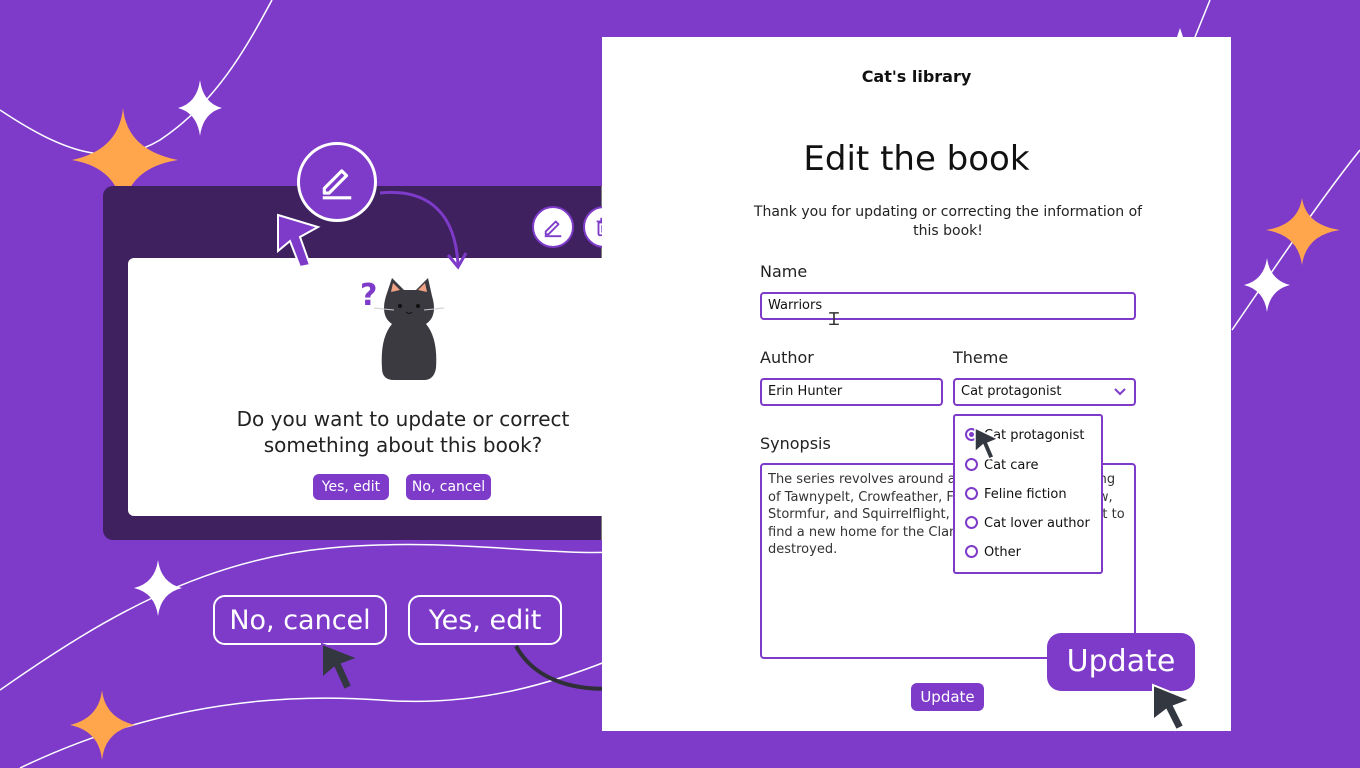  Describe the element at coordinates (300, 620) in the screenshot. I see `callout-no-cancel: No, cancel` at that location.